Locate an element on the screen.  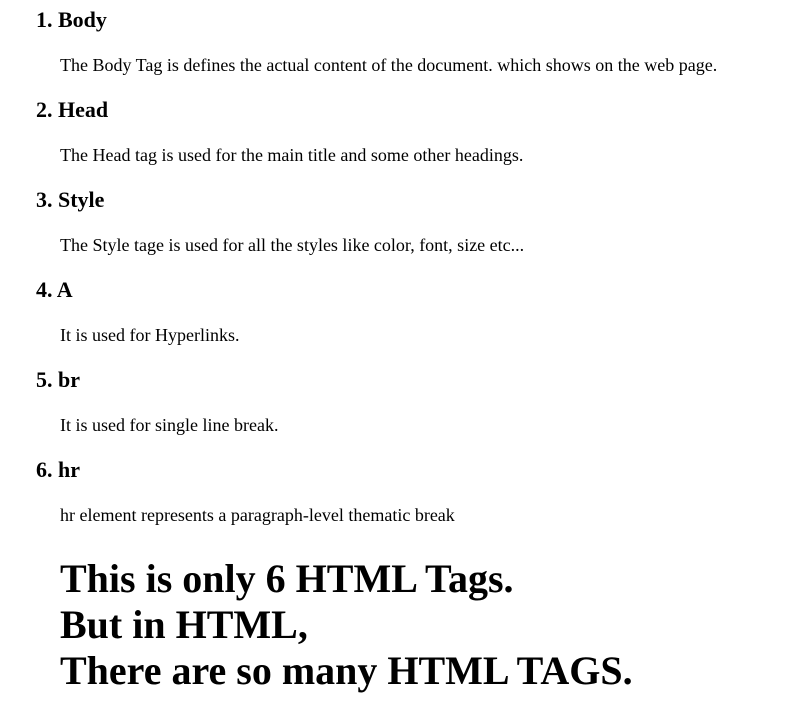
tag-name: br is located at coordinates (69, 379).